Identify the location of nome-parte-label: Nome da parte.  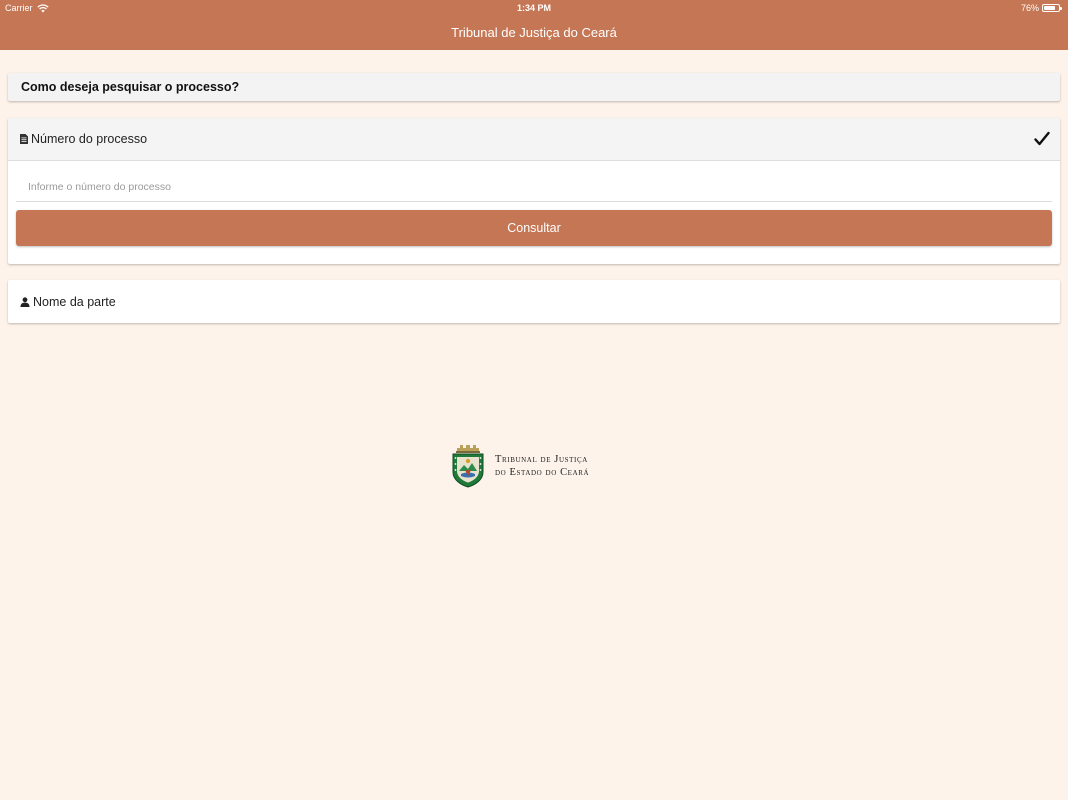
(74, 302).